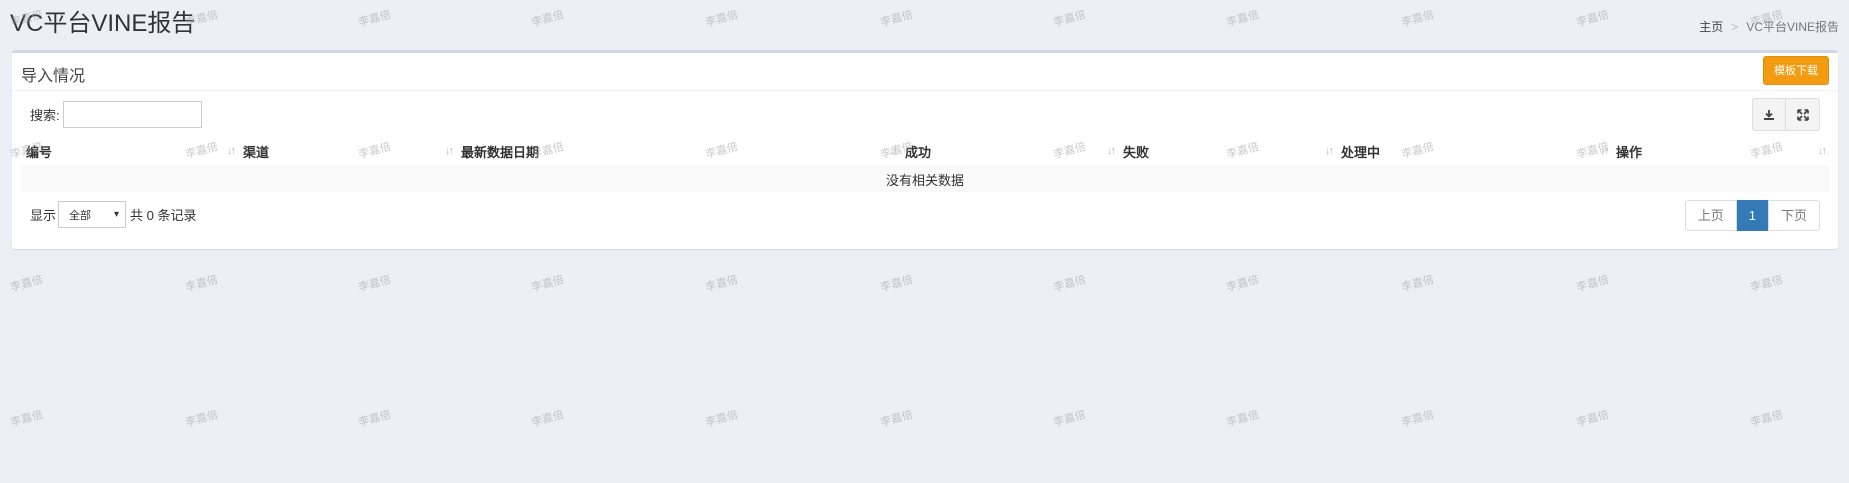 This screenshot has height=483, width=1849. What do you see at coordinates (1711, 26) in the screenshot?
I see `breadcrumb-home: 主页` at bounding box center [1711, 26].